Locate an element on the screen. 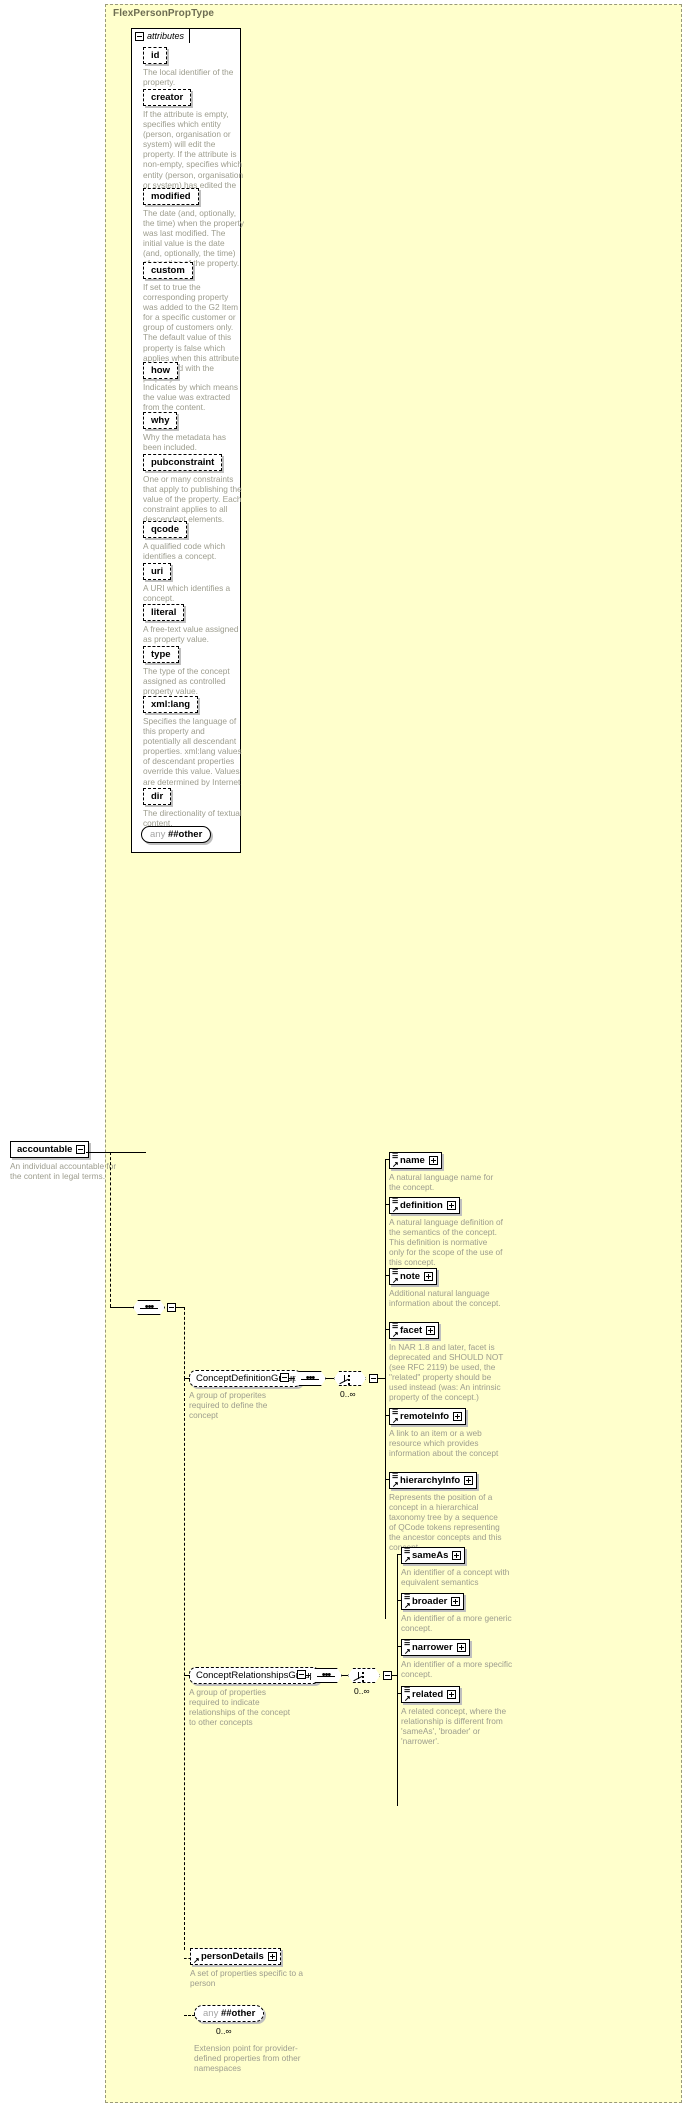 Image resolution: width=687 pixels, height=2109 pixels. element-chip-sameas: ☰ ↗ sameAs is located at coordinates (433, 1555).